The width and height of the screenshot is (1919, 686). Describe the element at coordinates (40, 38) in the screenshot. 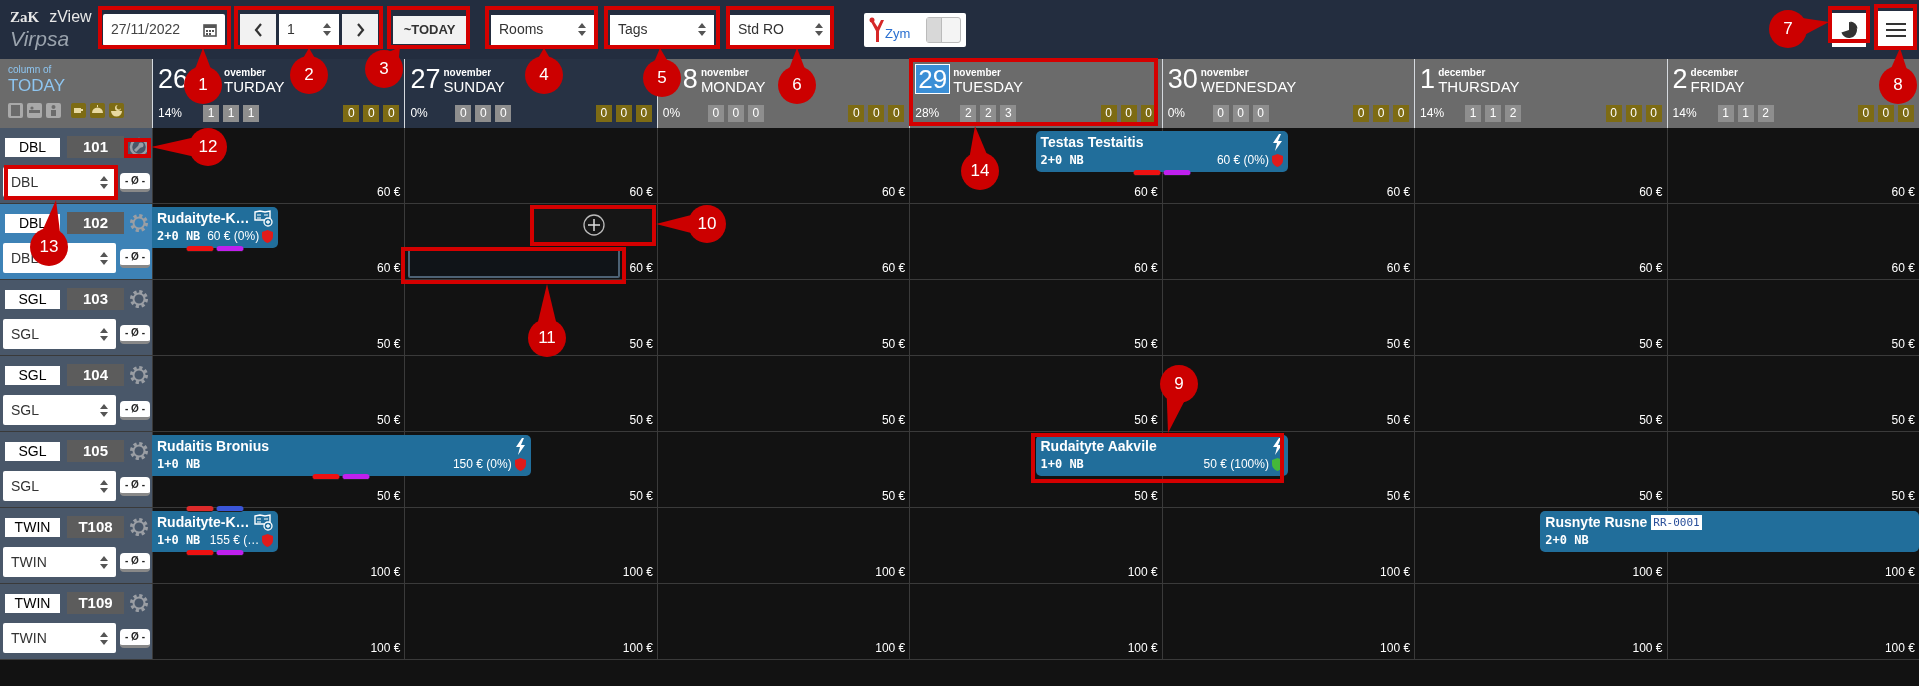

I see `property-name: Virpsa` at that location.